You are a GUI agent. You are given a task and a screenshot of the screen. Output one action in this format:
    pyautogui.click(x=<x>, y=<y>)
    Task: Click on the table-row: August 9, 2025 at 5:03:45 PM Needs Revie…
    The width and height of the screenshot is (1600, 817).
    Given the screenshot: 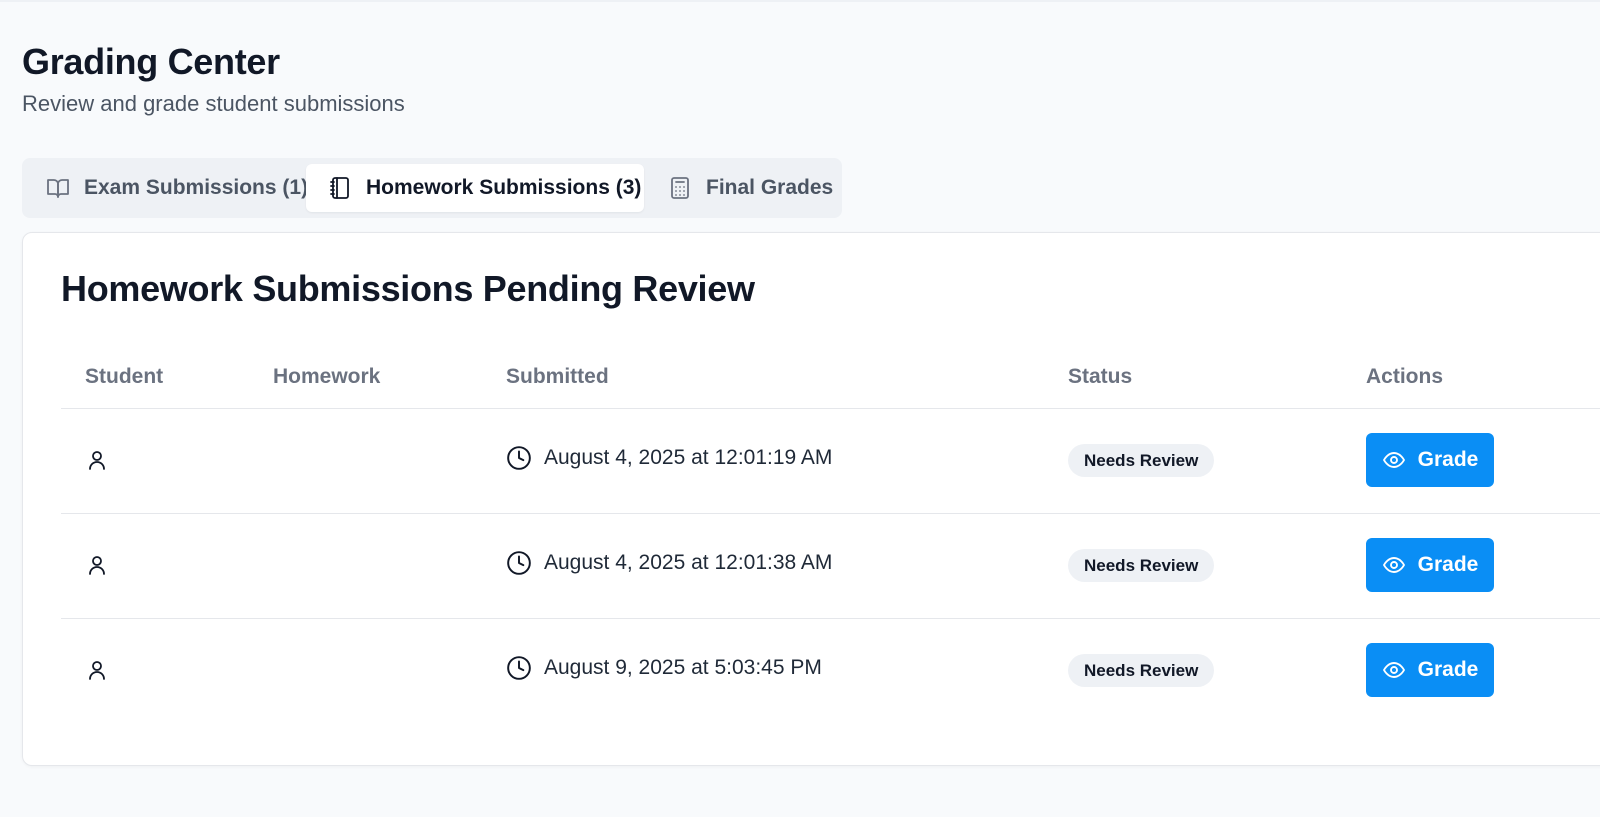 What is the action you would take?
    pyautogui.click(x=830, y=671)
    